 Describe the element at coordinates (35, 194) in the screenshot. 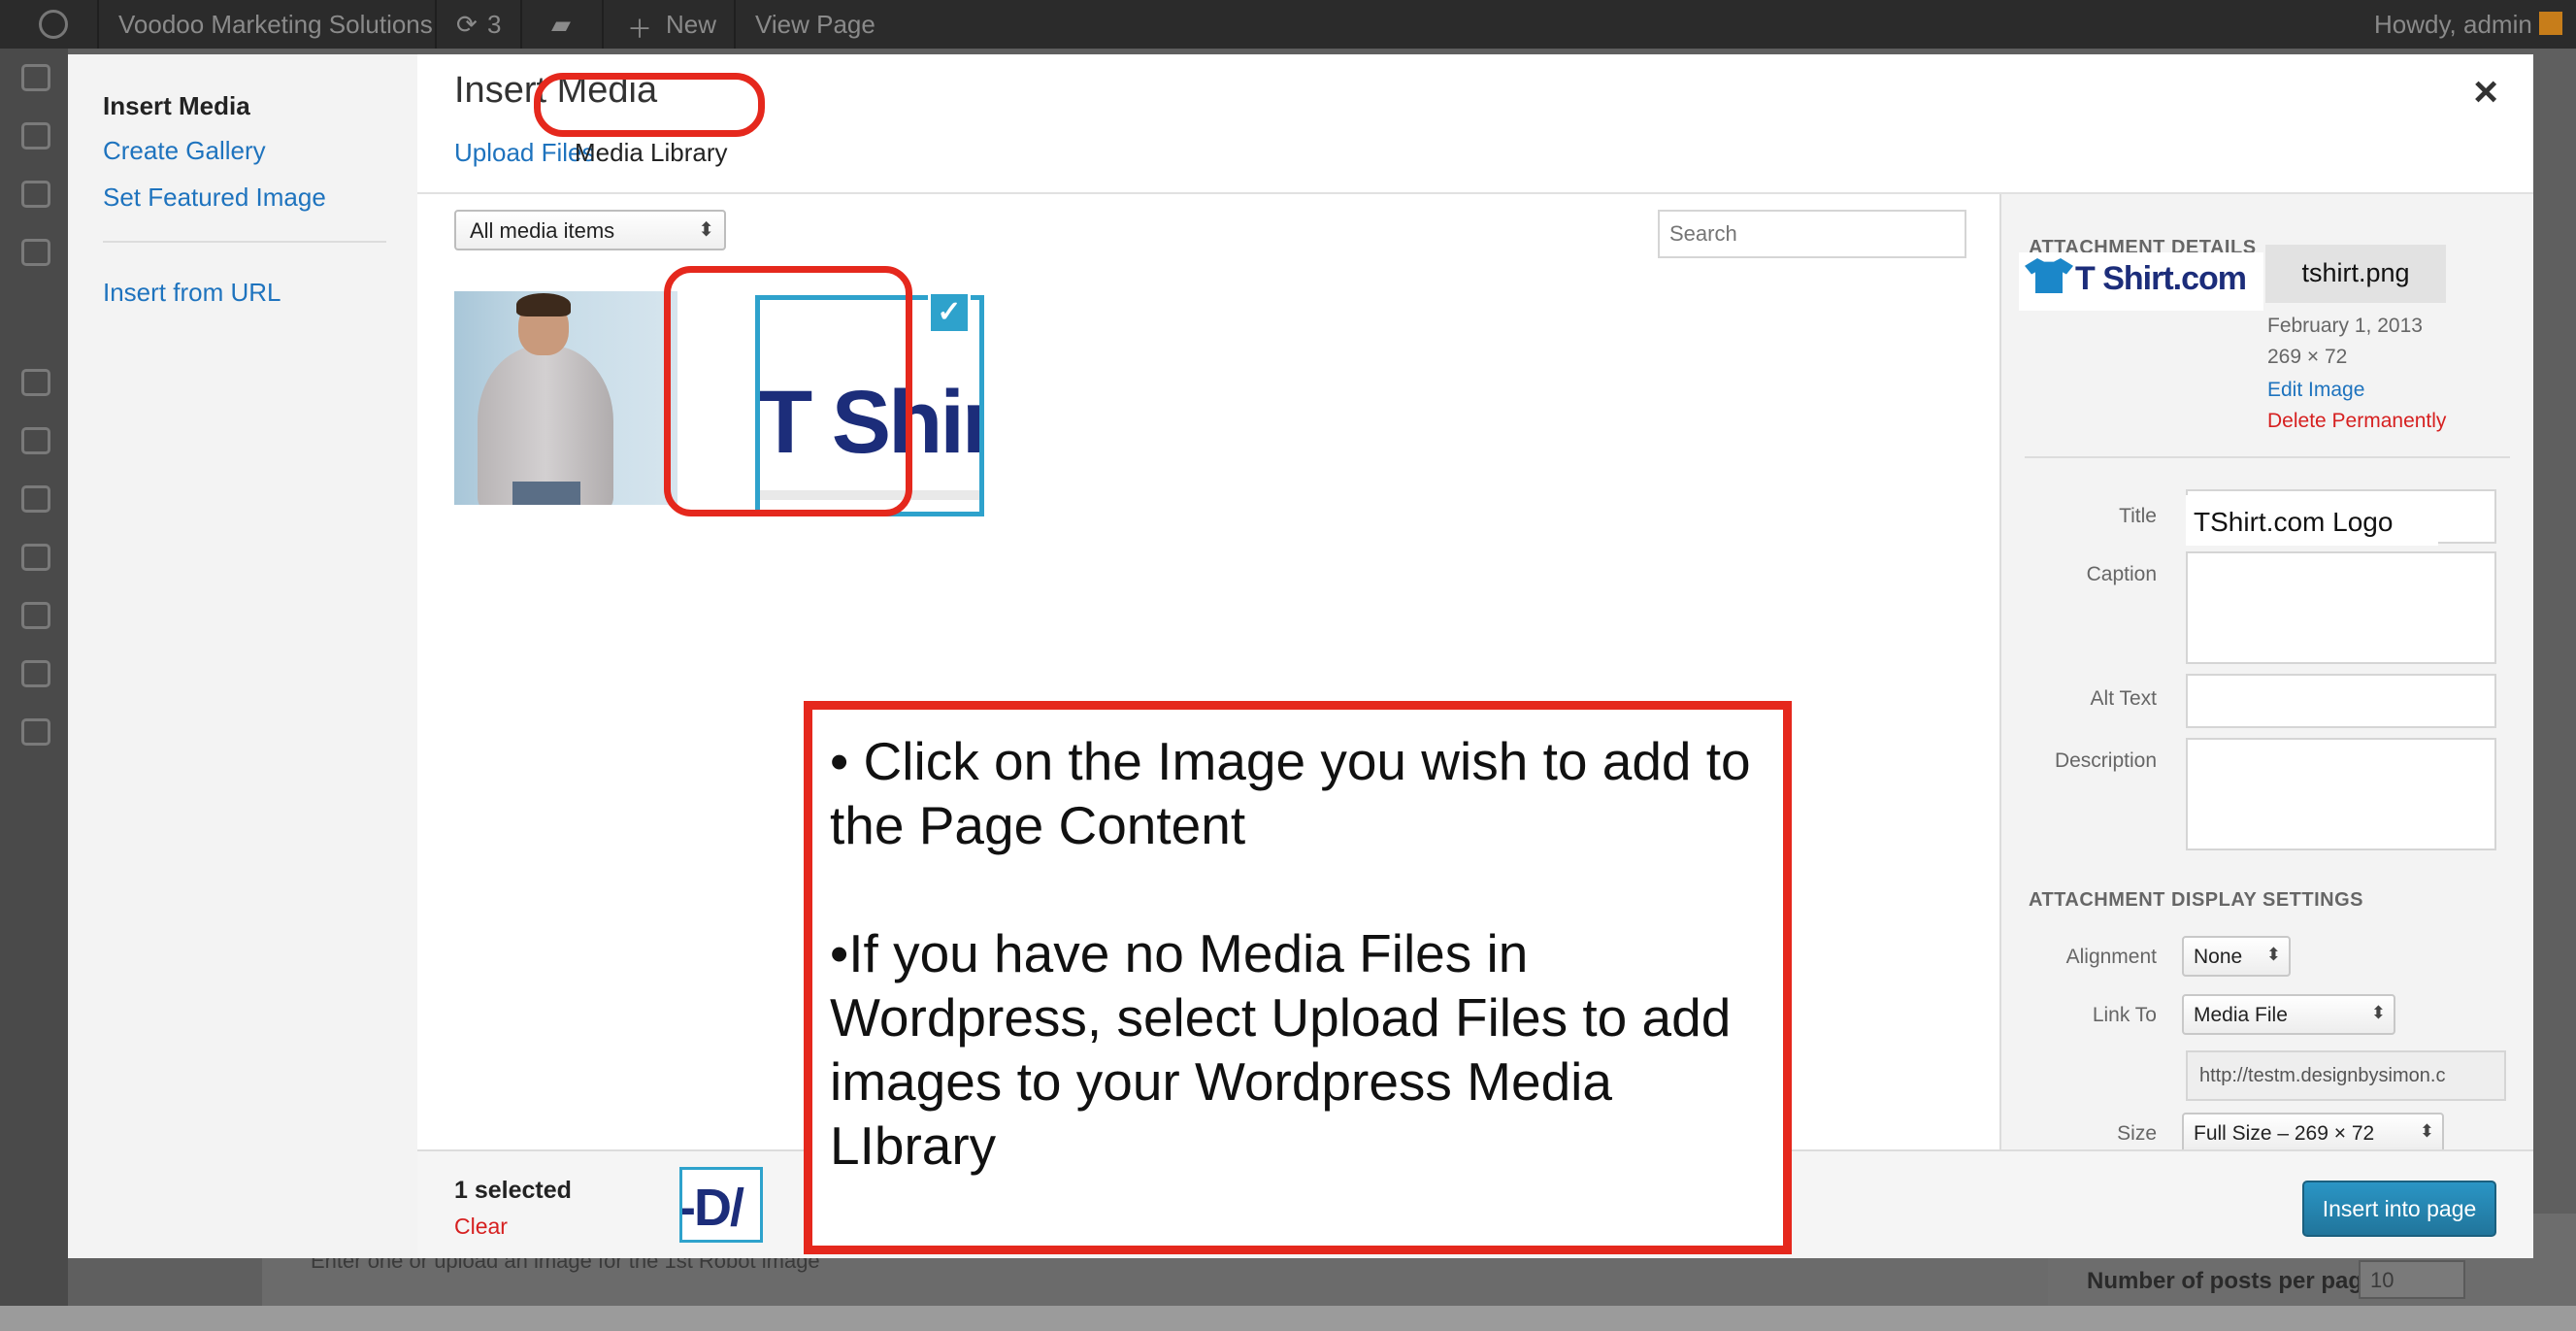

I see `media-icon` at that location.